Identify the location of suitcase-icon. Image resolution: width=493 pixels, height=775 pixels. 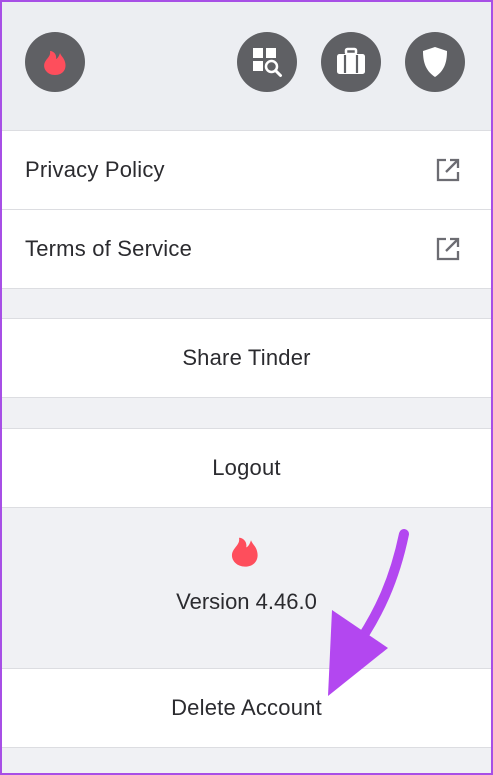
(351, 60).